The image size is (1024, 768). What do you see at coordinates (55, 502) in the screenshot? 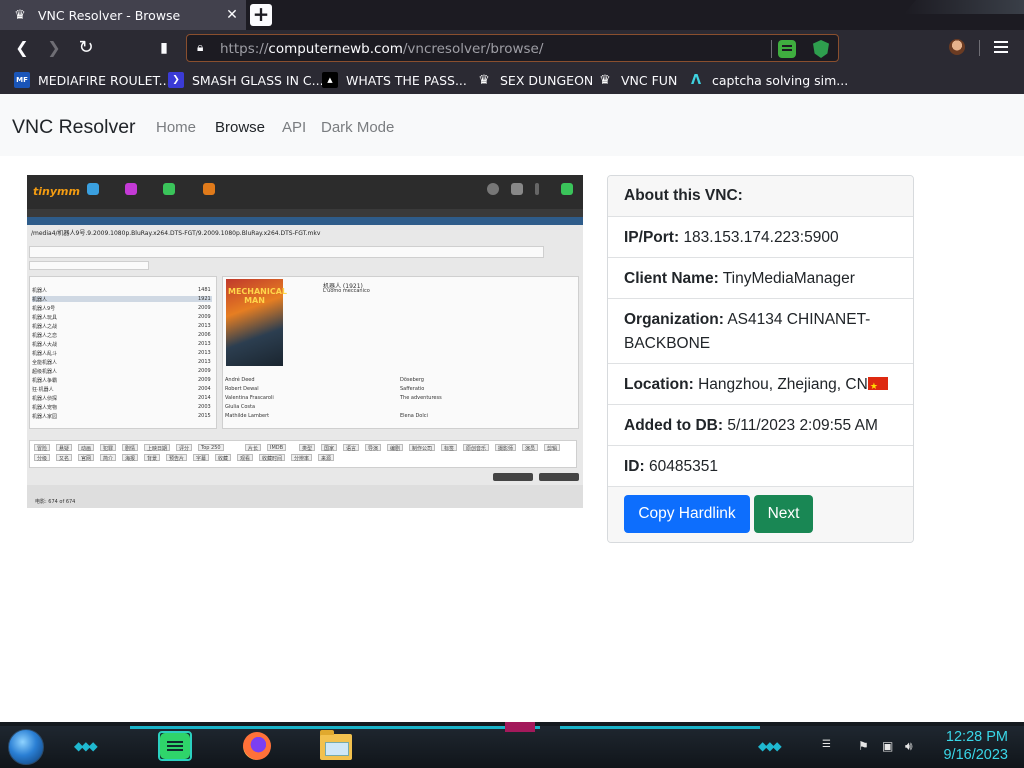
I see `status-text: 电影: 674 of 674` at bounding box center [55, 502].